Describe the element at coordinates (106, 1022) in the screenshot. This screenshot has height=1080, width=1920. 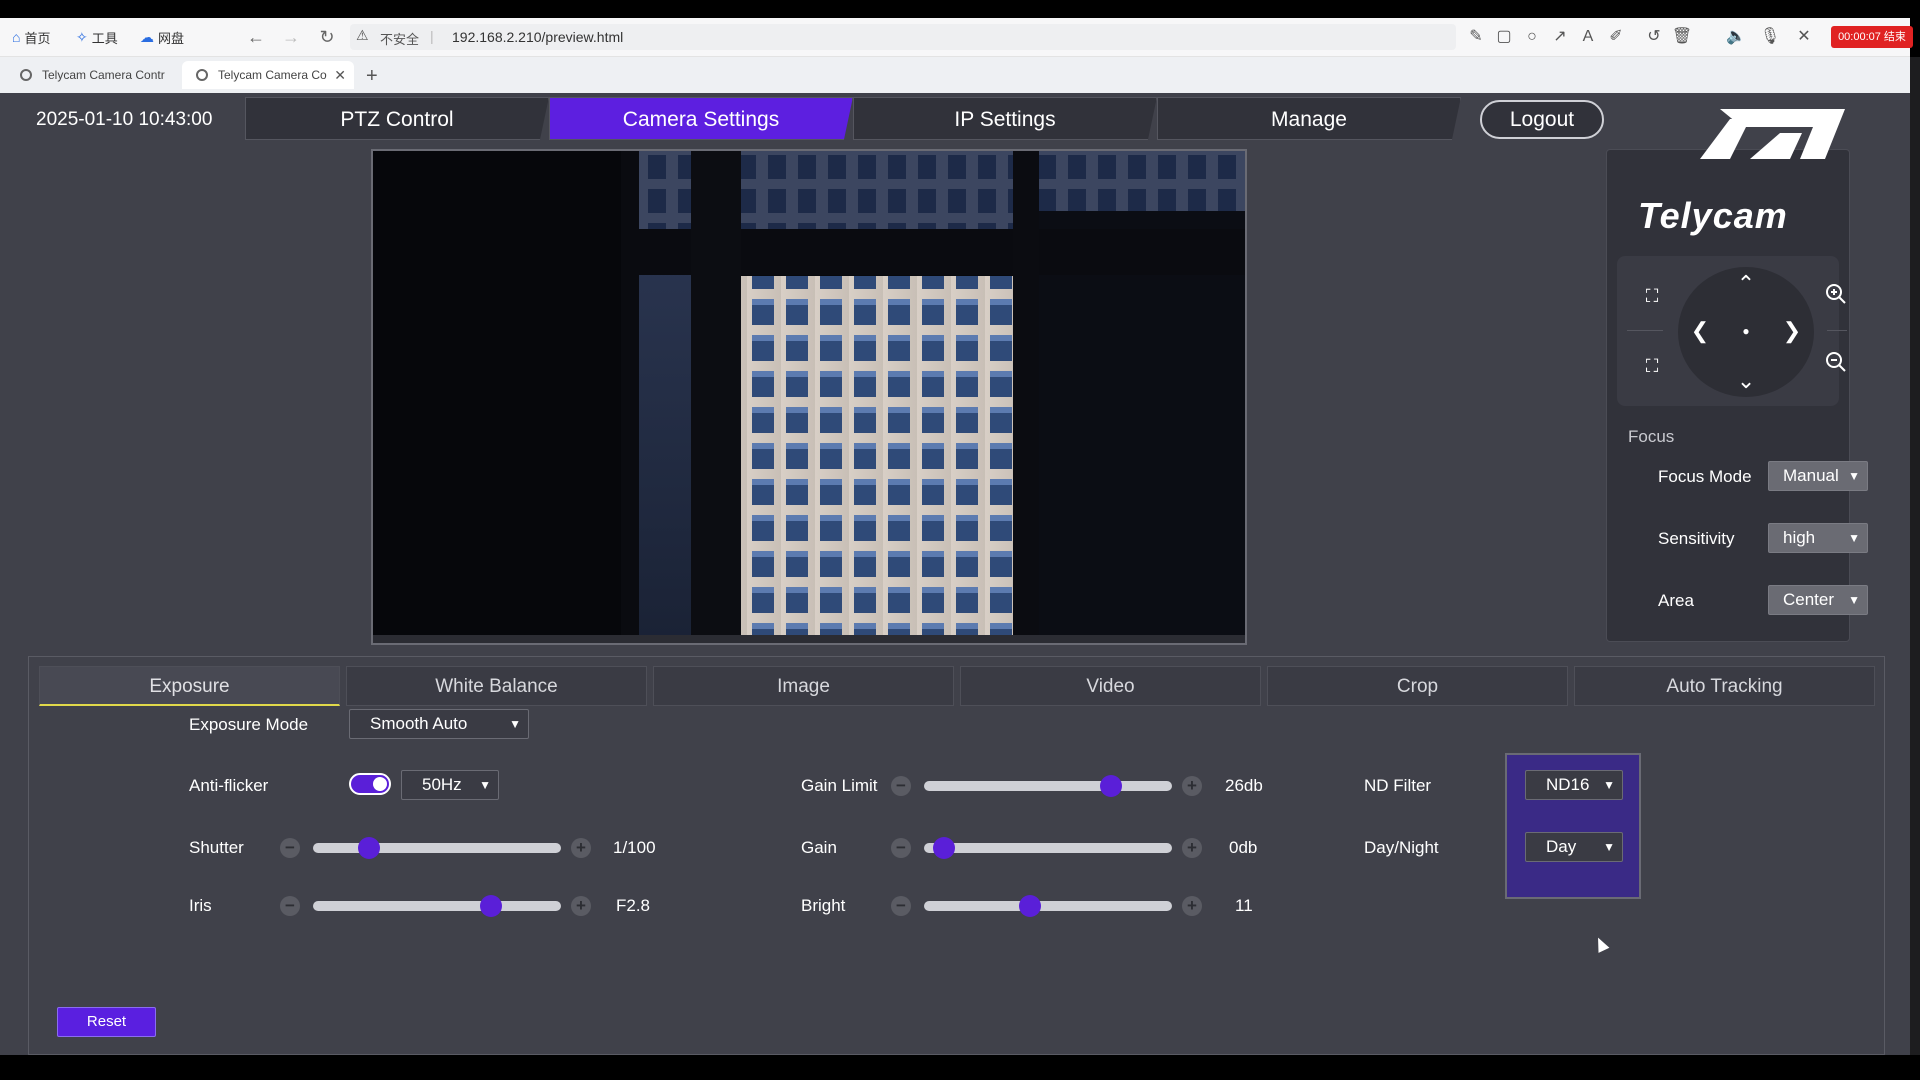
I see `reset-button: Reset` at that location.